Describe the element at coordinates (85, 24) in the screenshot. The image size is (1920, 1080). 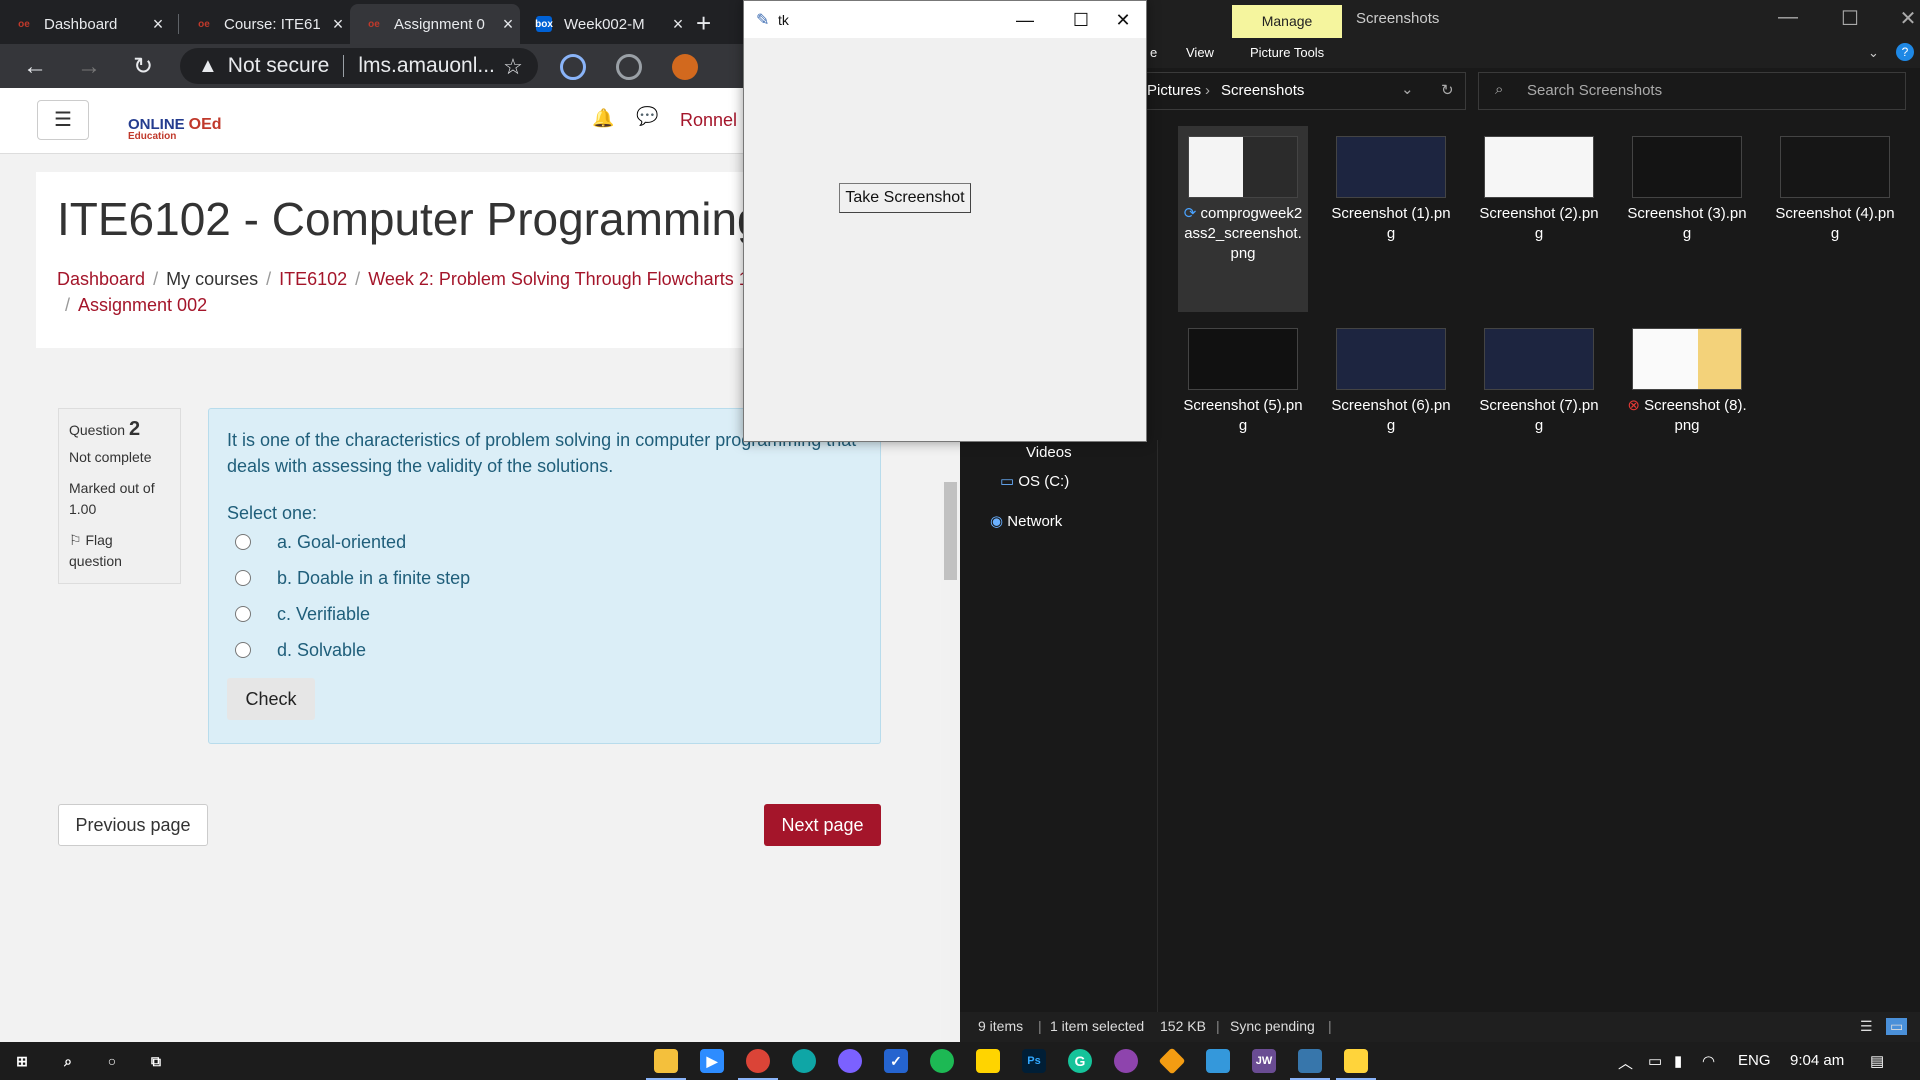
I see `tab-dashboard: oe Dashboard ×` at that location.